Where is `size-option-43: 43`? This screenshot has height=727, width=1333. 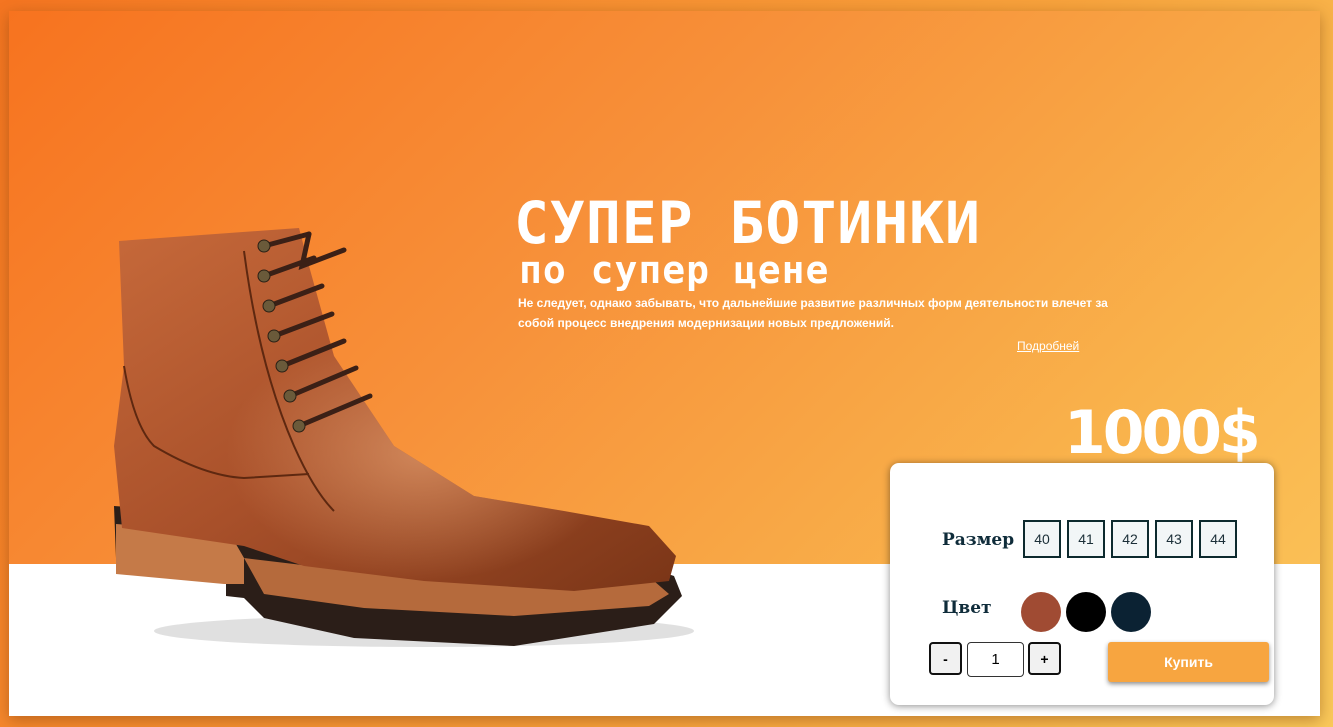 size-option-43: 43 is located at coordinates (1174, 539).